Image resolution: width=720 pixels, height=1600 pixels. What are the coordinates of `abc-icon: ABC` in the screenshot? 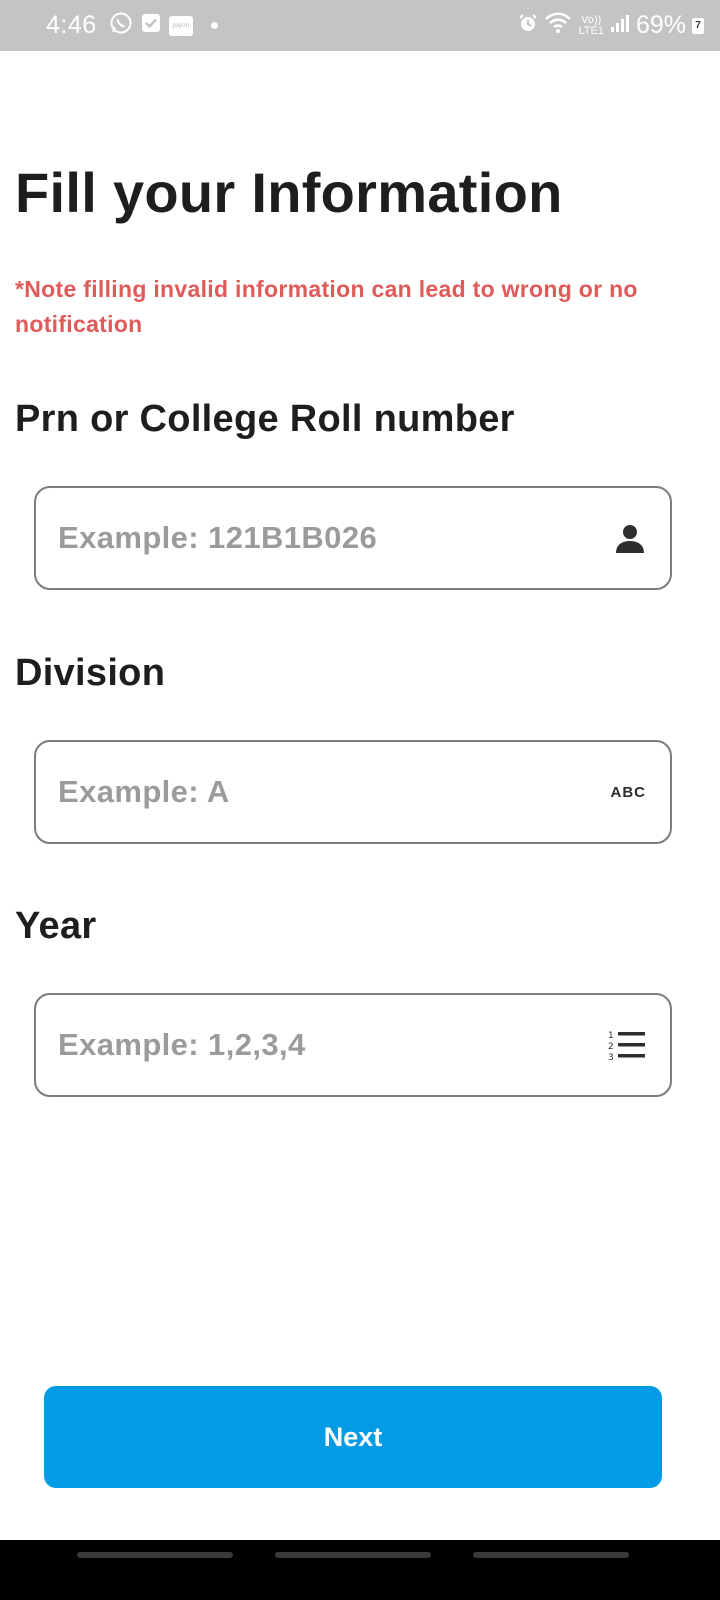 It's located at (628, 792).